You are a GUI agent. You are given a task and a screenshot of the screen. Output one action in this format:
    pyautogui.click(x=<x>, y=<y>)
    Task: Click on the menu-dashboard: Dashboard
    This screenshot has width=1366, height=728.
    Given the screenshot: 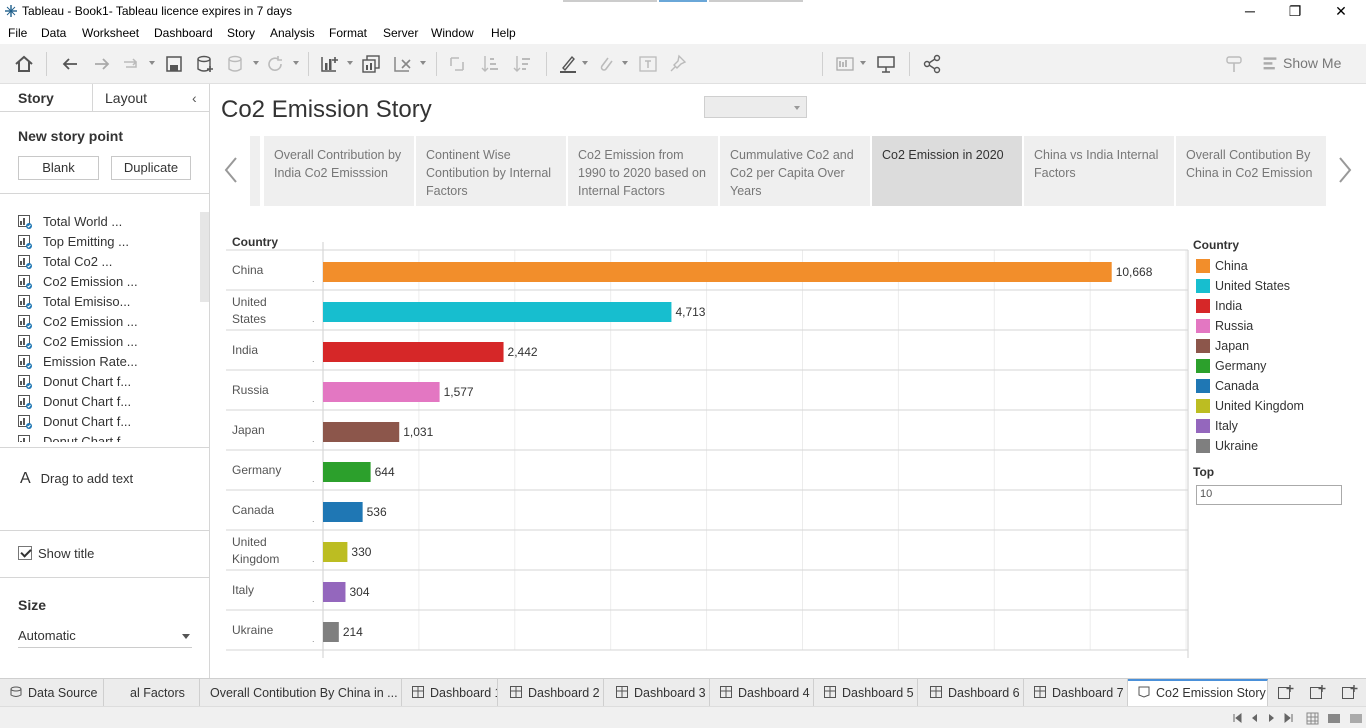 What is the action you would take?
    pyautogui.click(x=183, y=33)
    